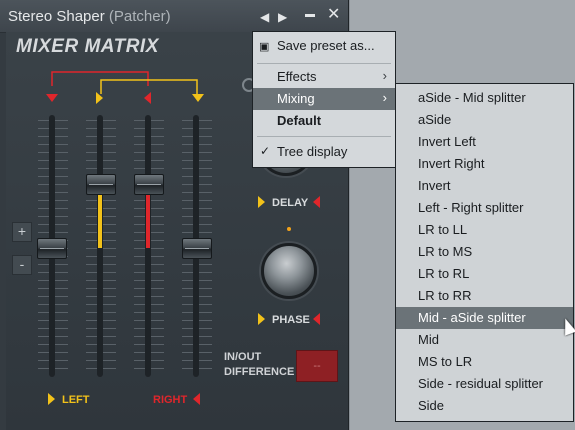 Image resolution: width=575 pixels, height=430 pixels. Describe the element at coordinates (316, 319) in the screenshot. I see `phase-arrow-left-icon` at that location.